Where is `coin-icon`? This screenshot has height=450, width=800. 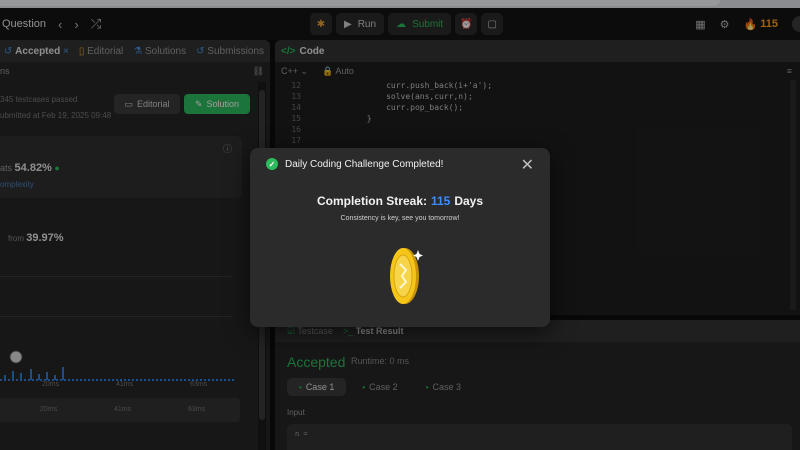 coin-icon is located at coordinates (406, 276).